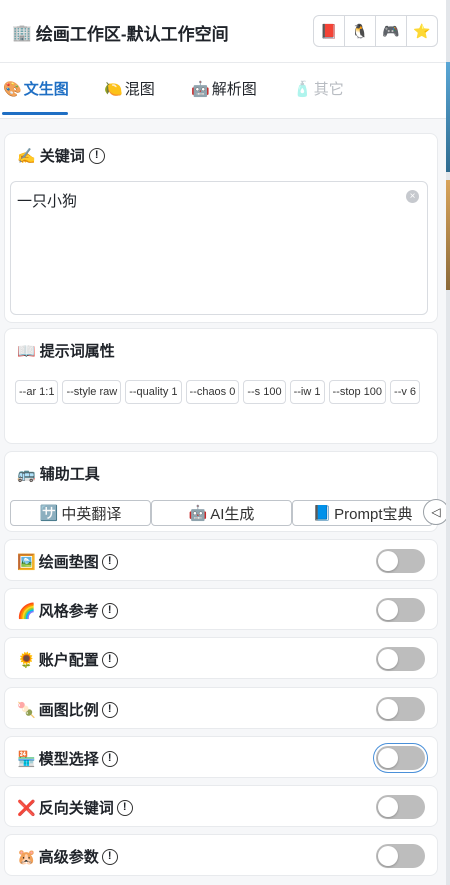 This screenshot has width=450, height=885. What do you see at coordinates (373, 514) in the screenshot?
I see `prompt-book-label: Prompt宝典` at bounding box center [373, 514].